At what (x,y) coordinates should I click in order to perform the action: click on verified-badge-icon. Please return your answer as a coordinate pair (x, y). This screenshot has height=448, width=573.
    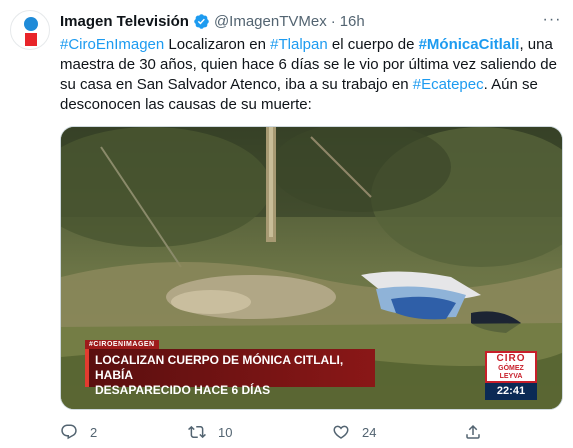
    Looking at the image, I should click on (201, 21).